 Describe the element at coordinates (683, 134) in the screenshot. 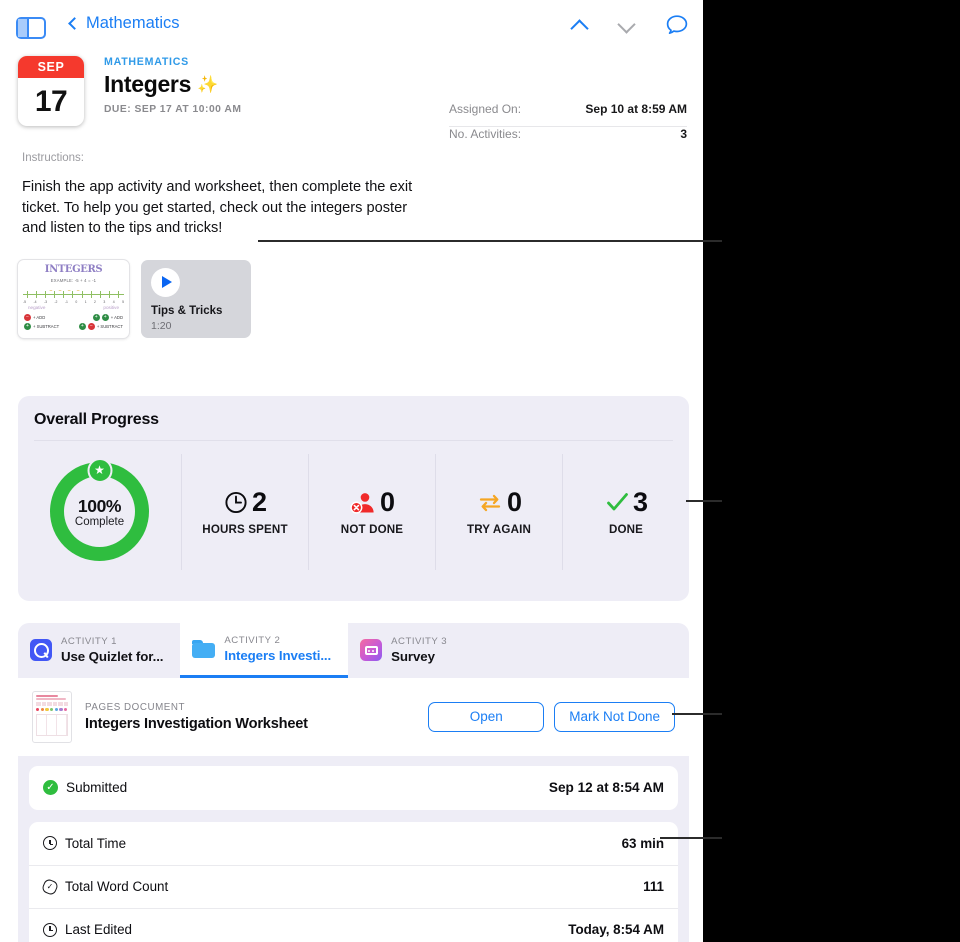

I see `meta-value: 3` at that location.